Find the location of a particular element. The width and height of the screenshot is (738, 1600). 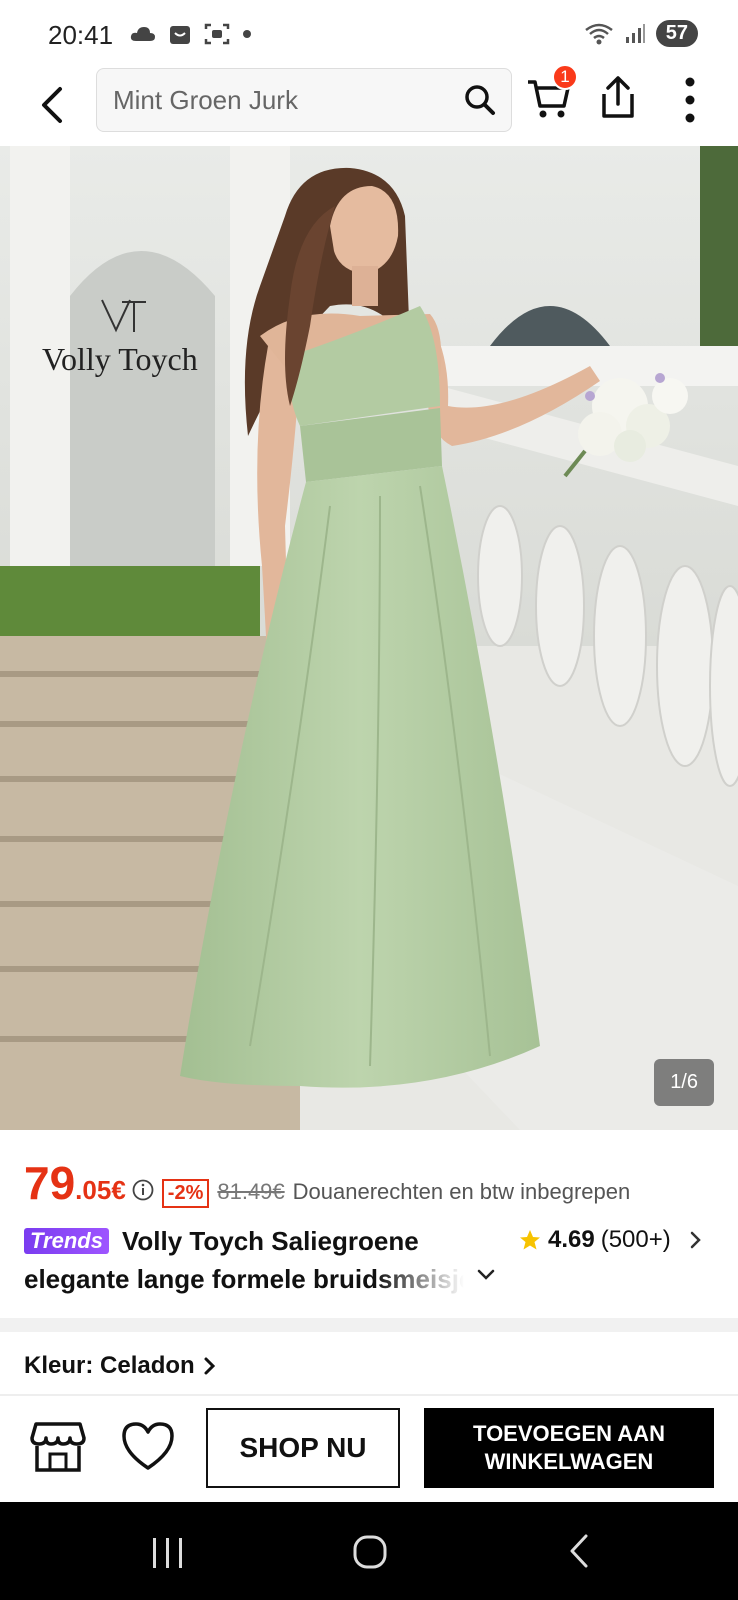

battery-icon: 57 is located at coordinates (676, 33).